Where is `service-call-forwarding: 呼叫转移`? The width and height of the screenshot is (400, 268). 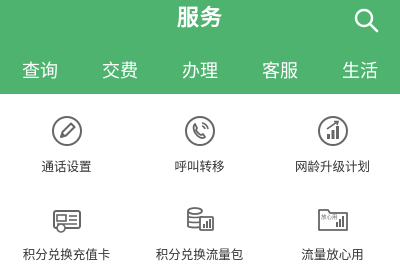 service-call-forwarding: 呼叫转移 is located at coordinates (199, 145).